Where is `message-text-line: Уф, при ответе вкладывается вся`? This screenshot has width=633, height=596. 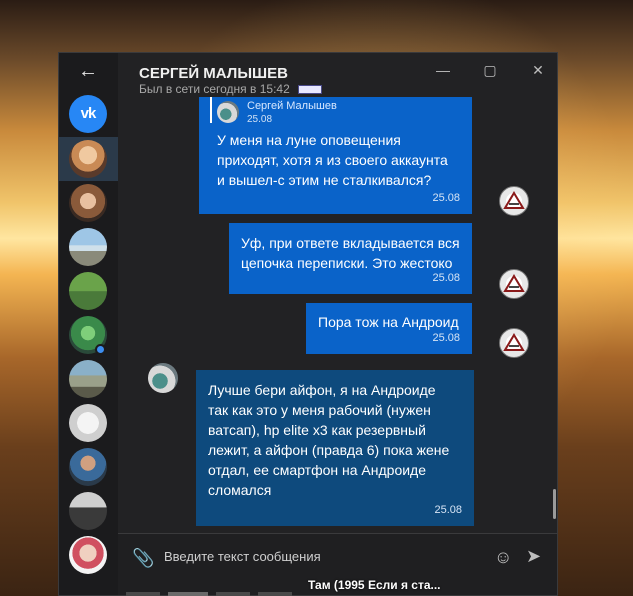 message-text-line: Уф, при ответе вкладывается вся is located at coordinates (350, 243).